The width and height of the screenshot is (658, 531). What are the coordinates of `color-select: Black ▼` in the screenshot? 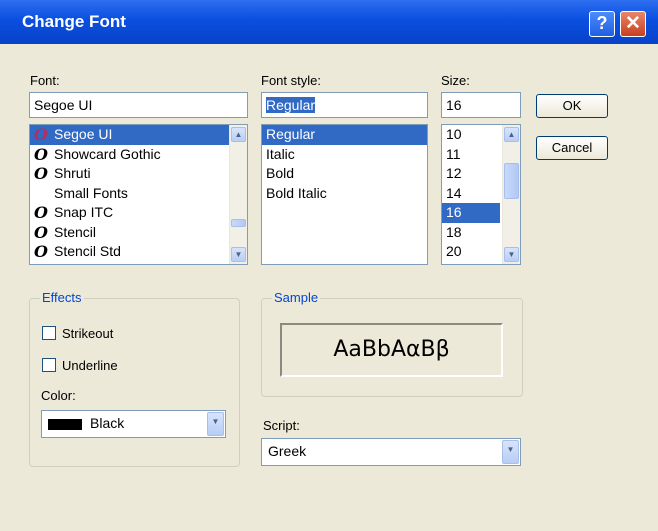 It's located at (133, 424).